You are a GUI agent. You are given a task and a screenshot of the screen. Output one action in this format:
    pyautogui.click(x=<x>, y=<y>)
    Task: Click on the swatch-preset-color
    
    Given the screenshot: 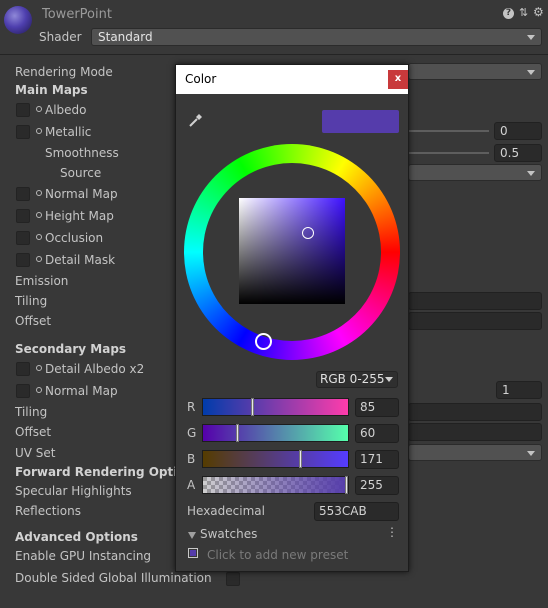 What is the action you would take?
    pyautogui.click(x=193, y=553)
    